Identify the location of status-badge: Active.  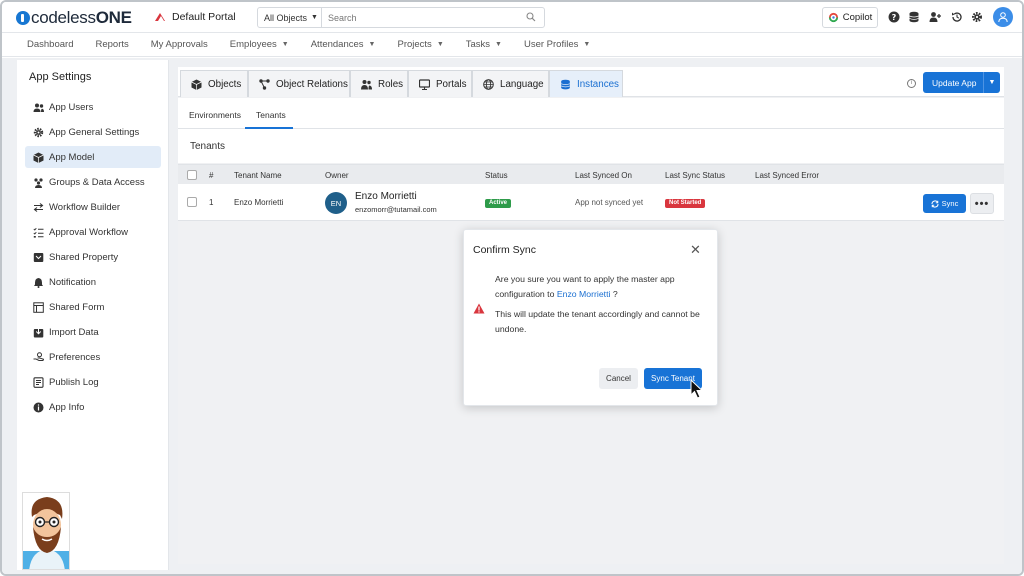
(498, 203).